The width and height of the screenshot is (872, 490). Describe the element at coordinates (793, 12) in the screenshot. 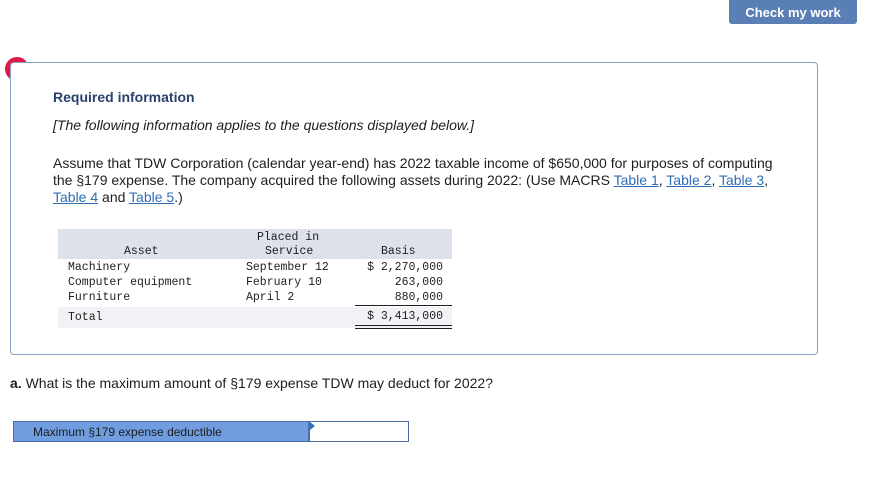

I see `check-my-work-button: Check my work` at that location.